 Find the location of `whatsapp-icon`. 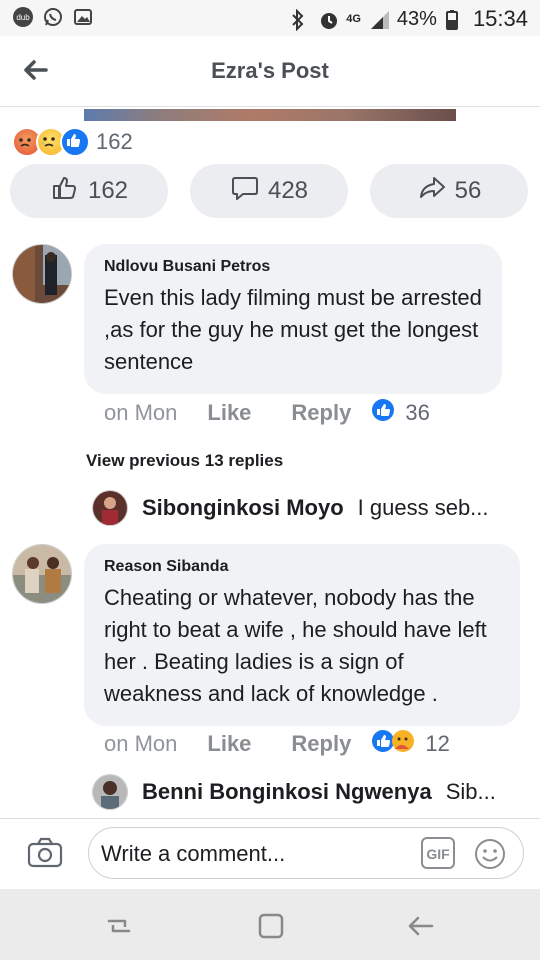

whatsapp-icon is located at coordinates (52, 16).